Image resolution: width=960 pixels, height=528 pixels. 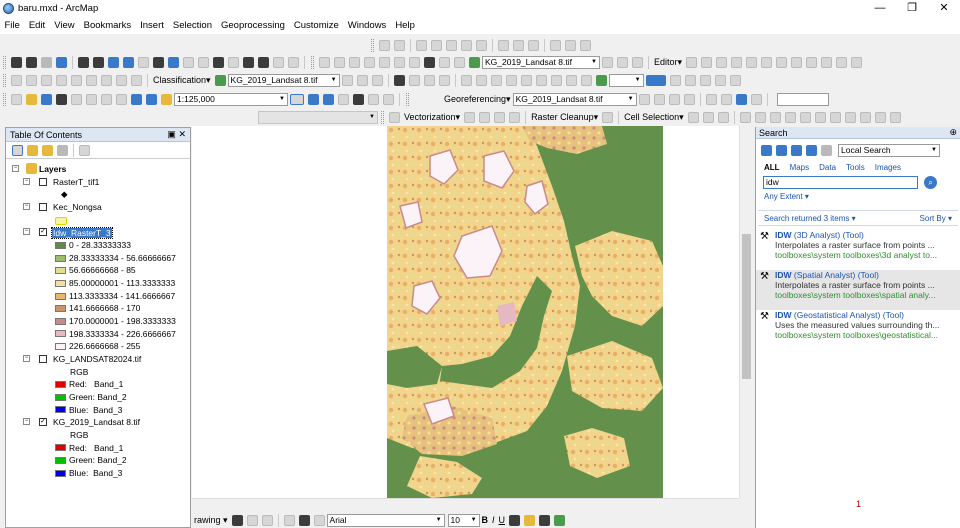 What do you see at coordinates (17, 150) in the screenshot?
I see `list-by-drawing-order-icon` at bounding box center [17, 150].